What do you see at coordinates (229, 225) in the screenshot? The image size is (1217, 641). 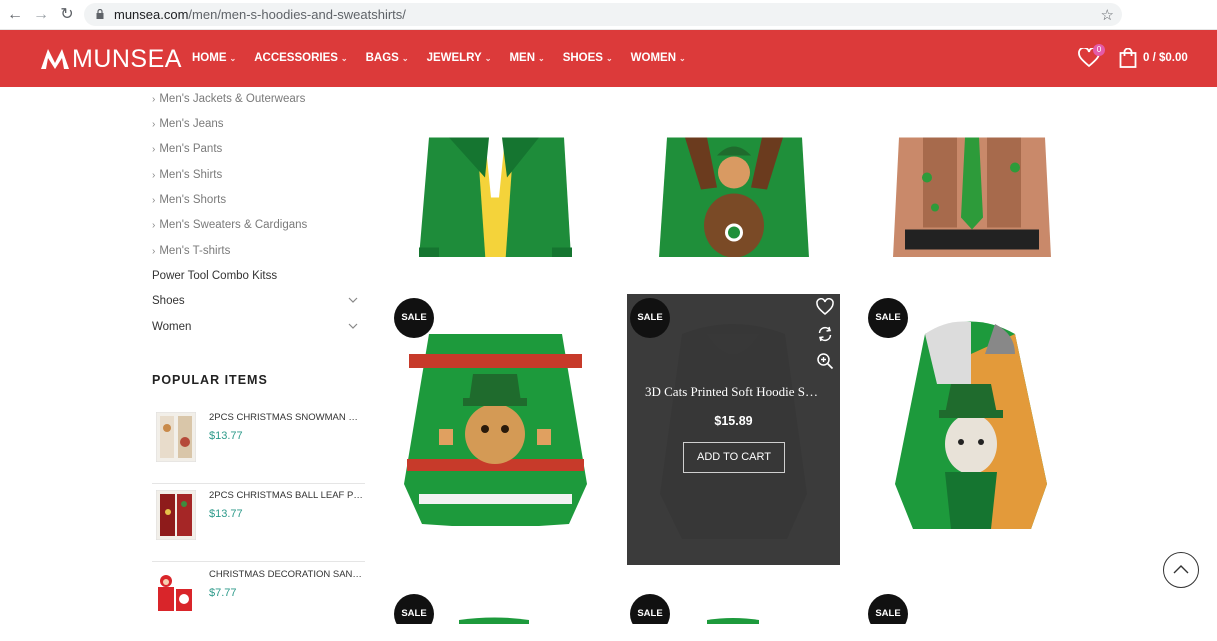 I see `sidebar-item-sweaters: › Men's Sweaters & Cardigans` at bounding box center [229, 225].